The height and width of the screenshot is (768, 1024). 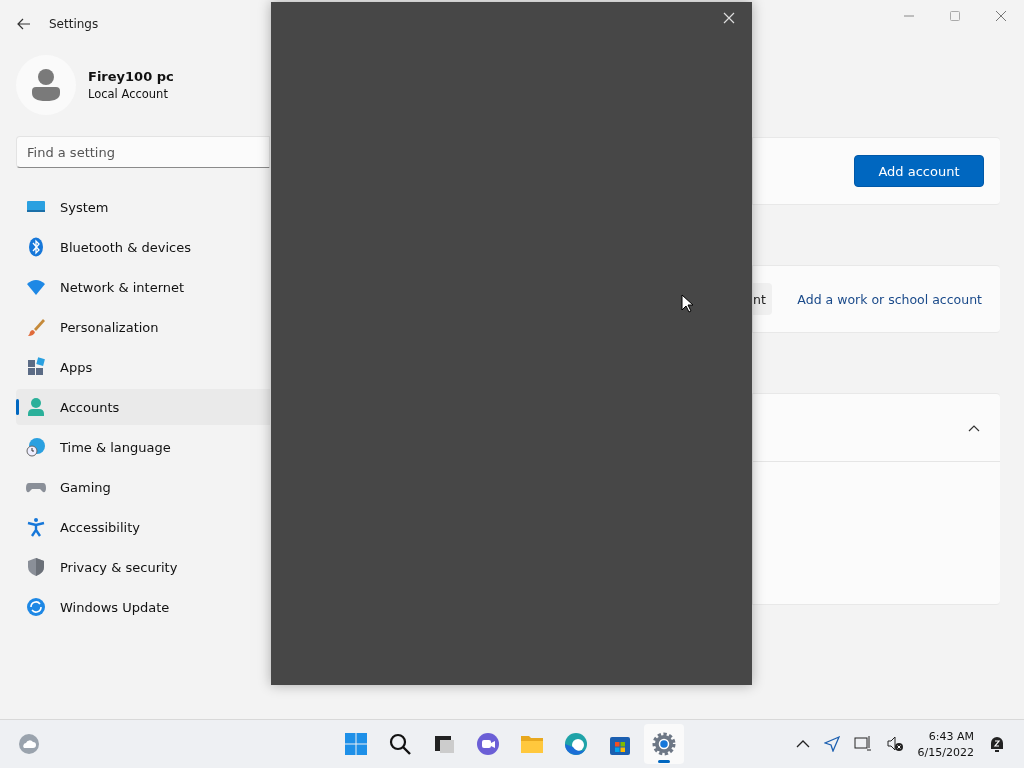 I want to click on chevron-icon, so click(x=974, y=427).